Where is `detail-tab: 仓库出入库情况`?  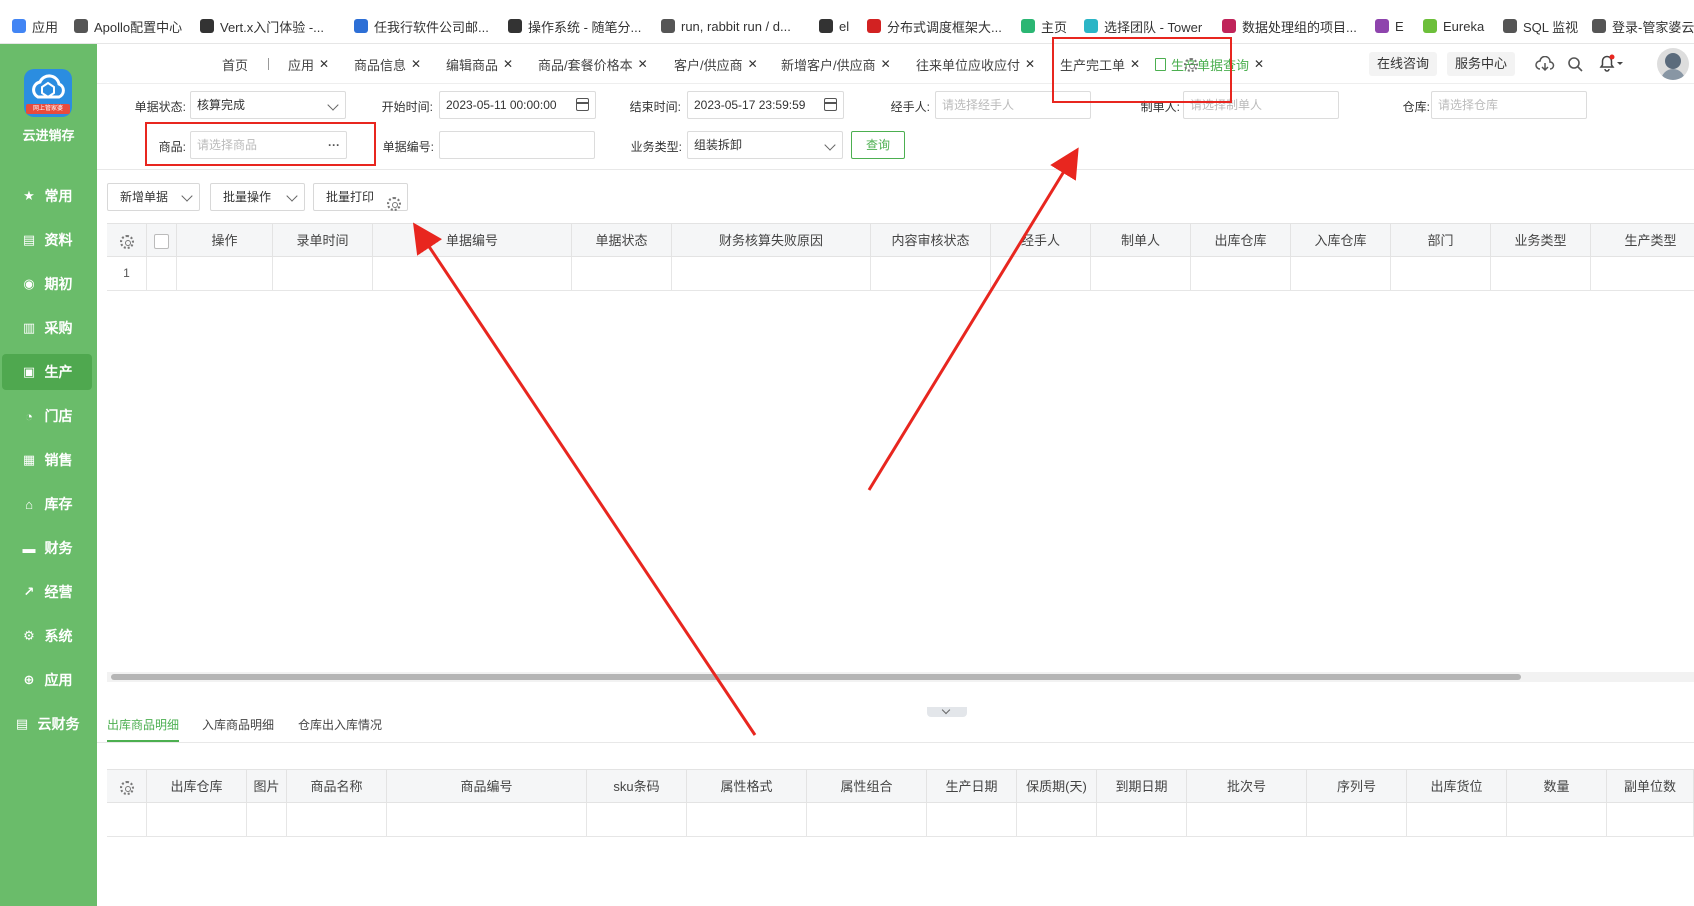 detail-tab: 仓库出入库情况 is located at coordinates (341, 729).